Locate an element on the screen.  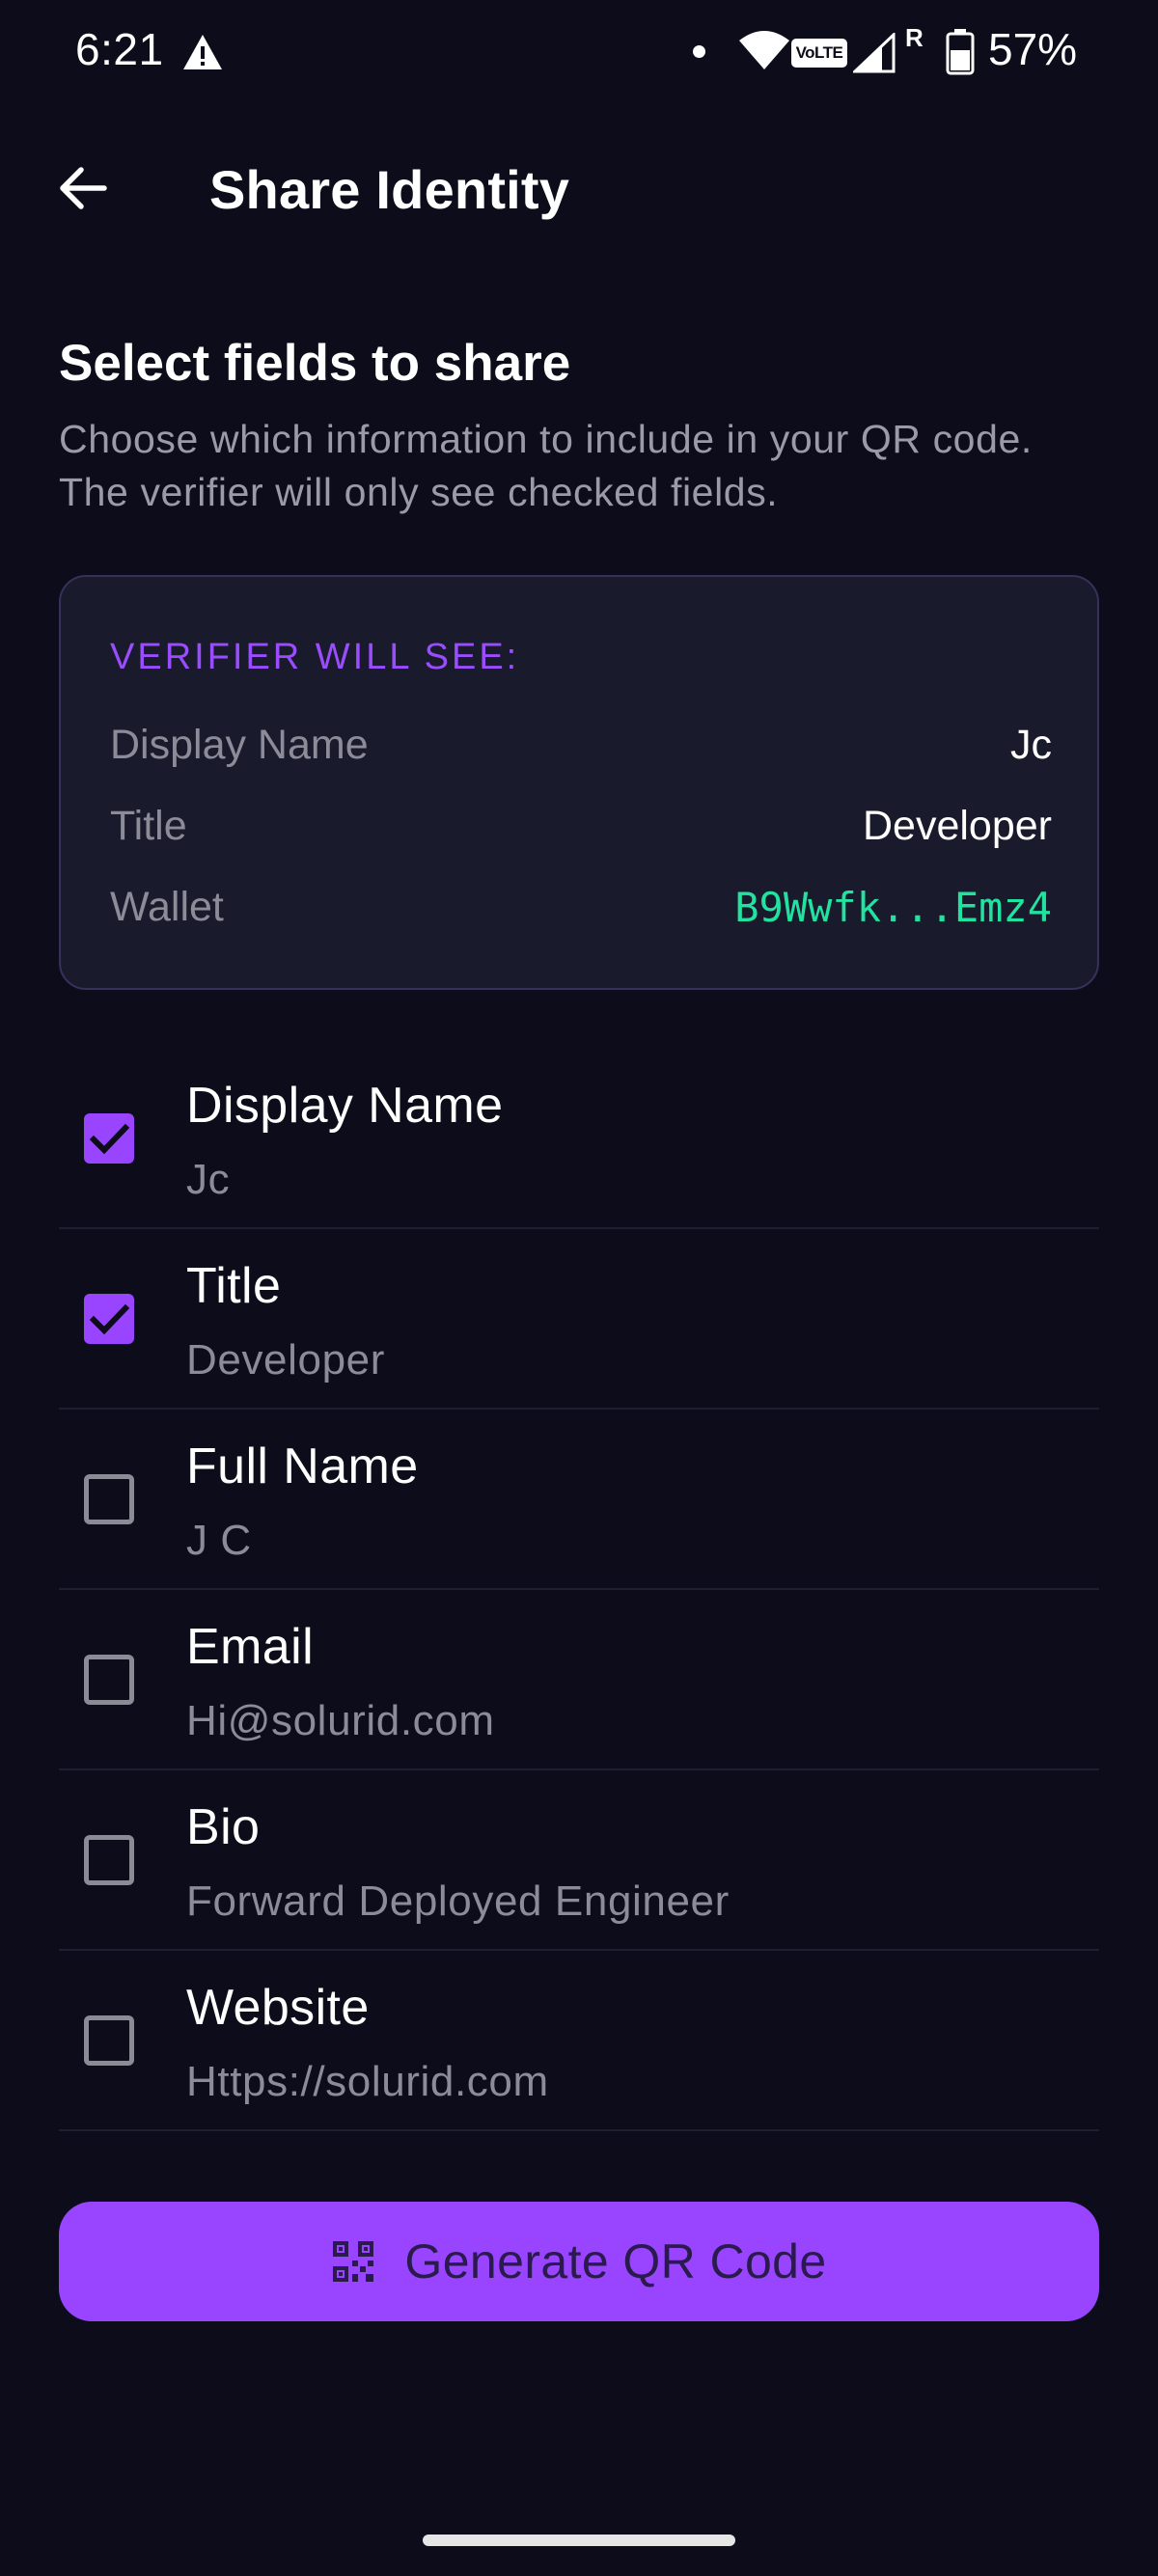
field-label: Website is located at coordinates (278, 2008).